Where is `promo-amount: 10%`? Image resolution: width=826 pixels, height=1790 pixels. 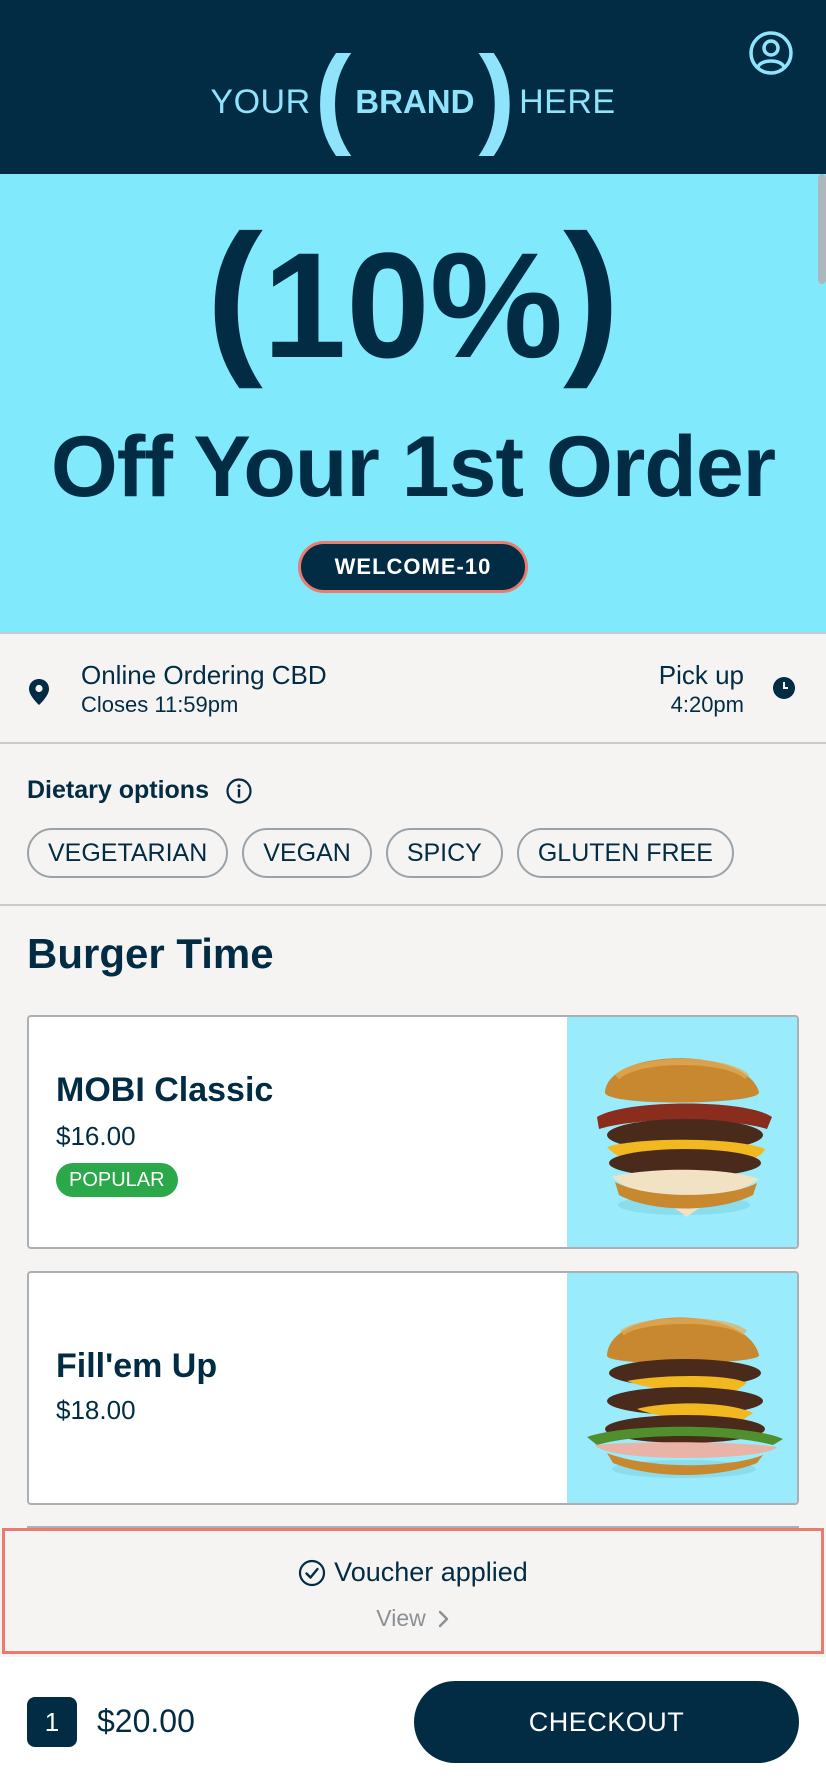 promo-amount: 10% is located at coordinates (413, 305).